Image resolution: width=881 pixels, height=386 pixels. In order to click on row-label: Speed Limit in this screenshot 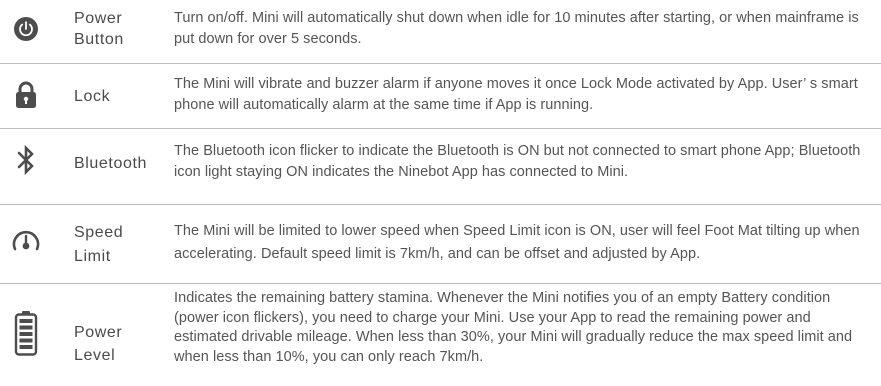, I will do `click(99, 244)`.